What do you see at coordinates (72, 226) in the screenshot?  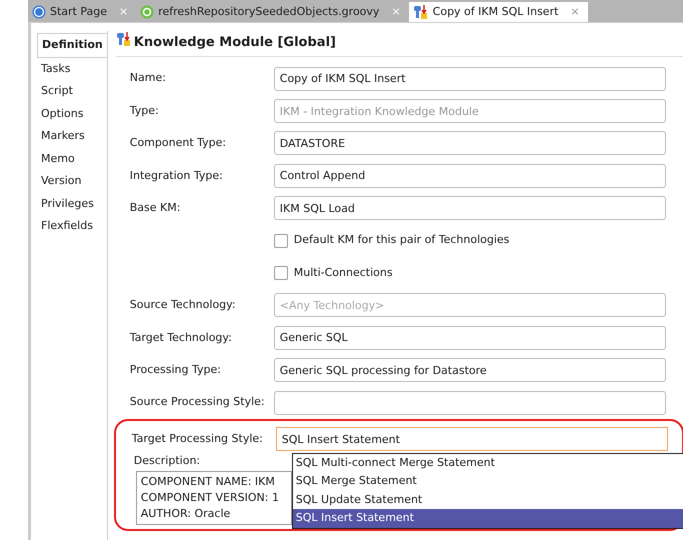 I see `side-nav-item: Flexfields` at bounding box center [72, 226].